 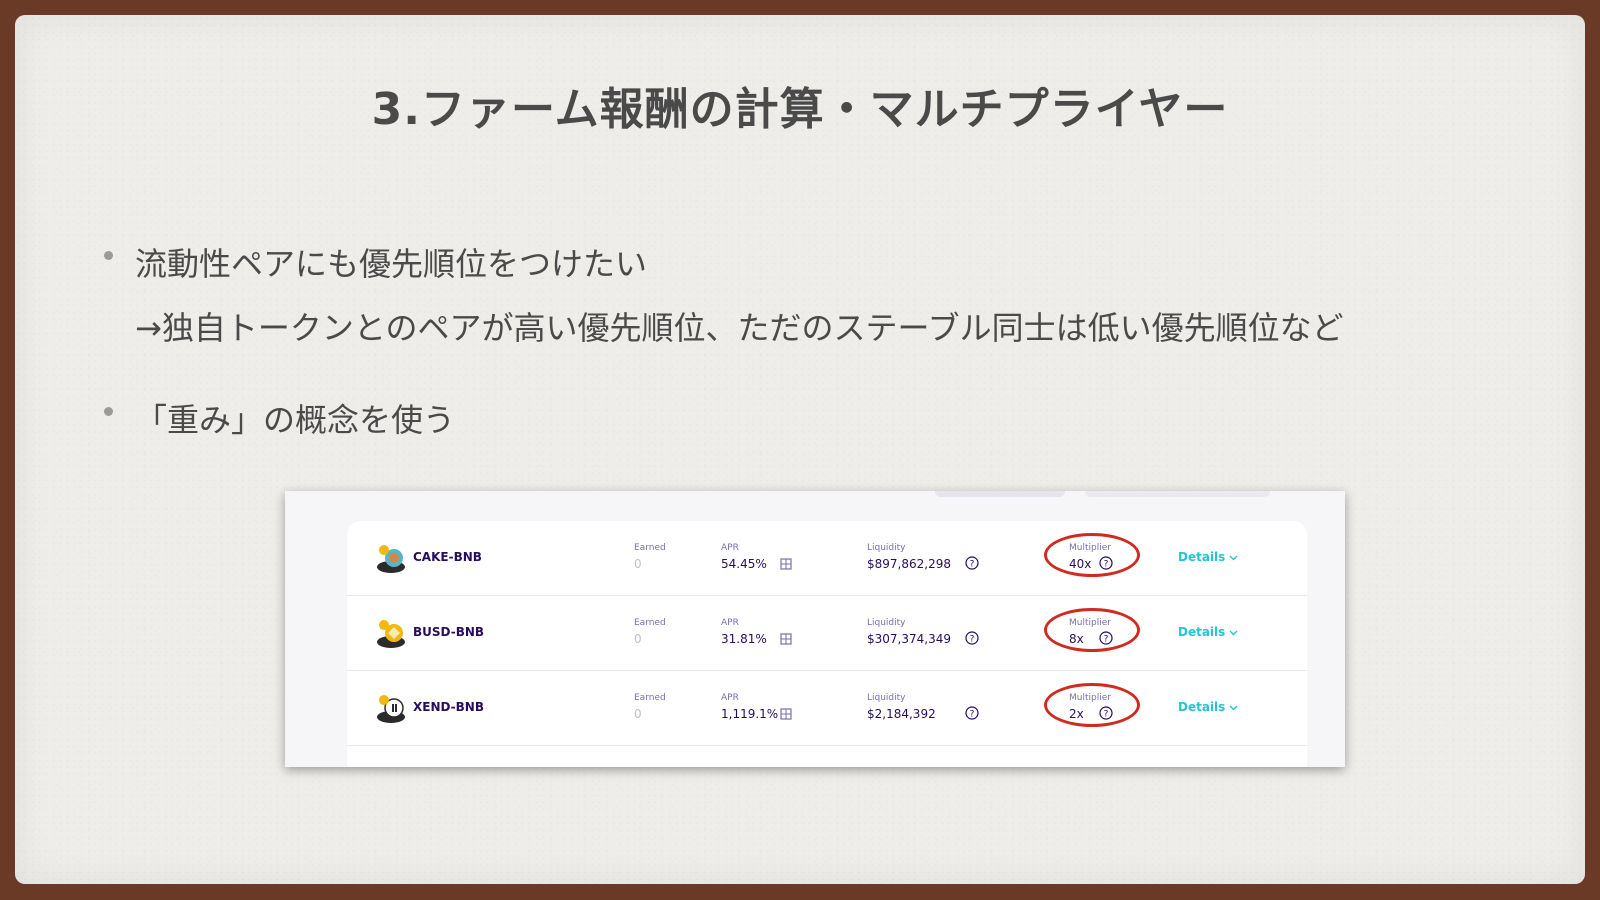 What do you see at coordinates (750, 714) in the screenshot?
I see `apr-value: 1,119.1%` at bounding box center [750, 714].